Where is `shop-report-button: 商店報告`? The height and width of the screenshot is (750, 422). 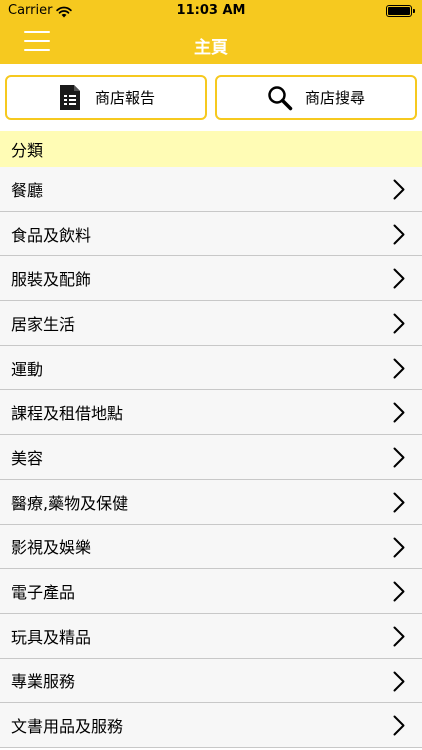
shop-report-button: 商店報告 is located at coordinates (106, 97).